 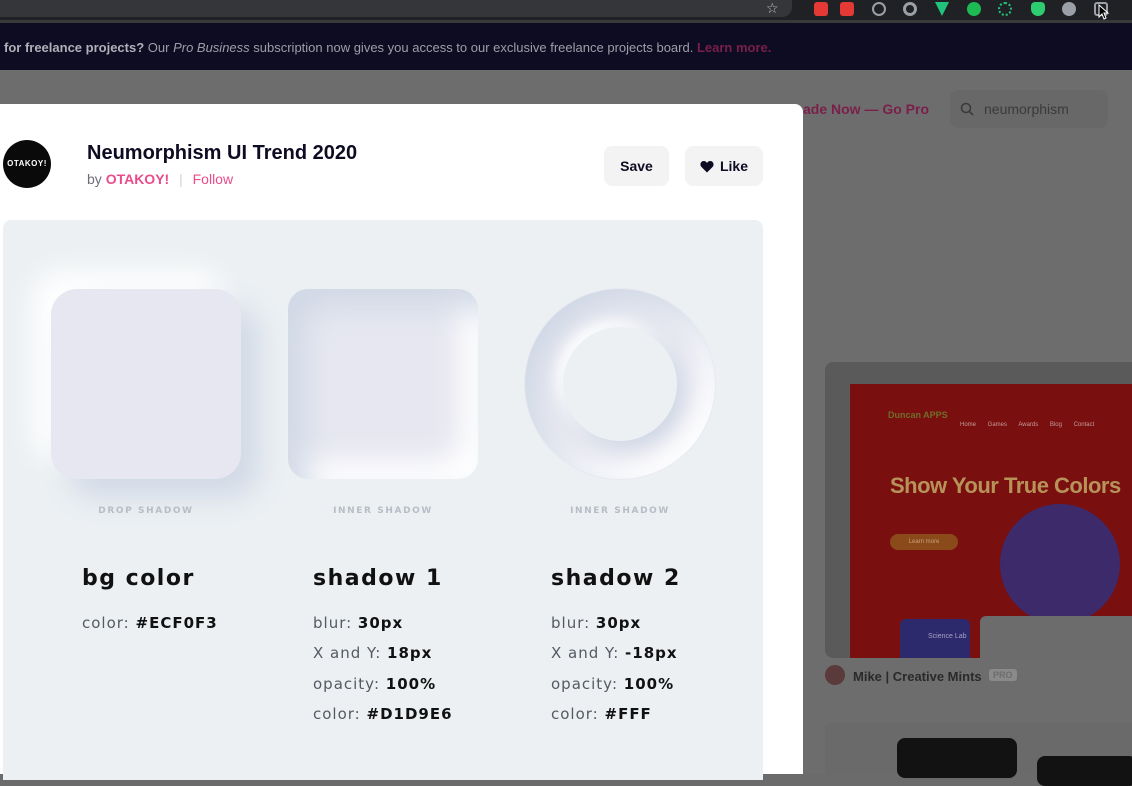 I want to click on background-shot-card, so click(x=978, y=754).